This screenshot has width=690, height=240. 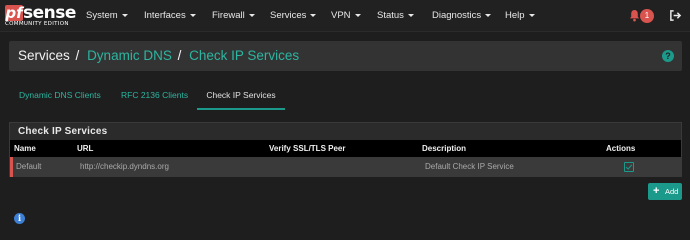 I want to click on menu-vpn: VPN, so click(x=346, y=16).